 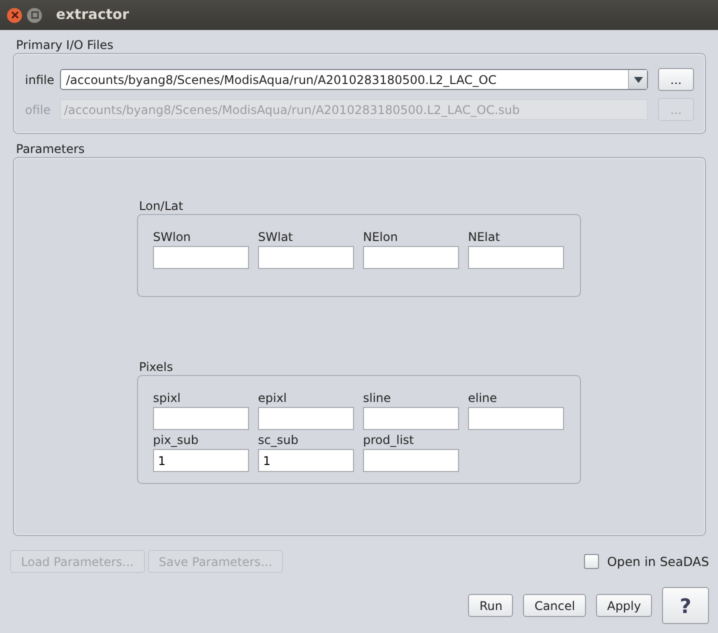 I want to click on checkbox-label: Open in SeaDAS, so click(x=658, y=561).